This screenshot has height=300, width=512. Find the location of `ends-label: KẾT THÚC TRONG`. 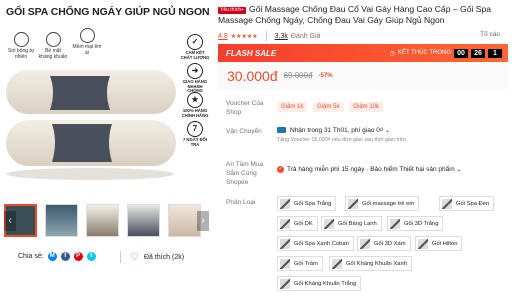

ends-label: KẾT THÚC TRONG is located at coordinates (424, 53).